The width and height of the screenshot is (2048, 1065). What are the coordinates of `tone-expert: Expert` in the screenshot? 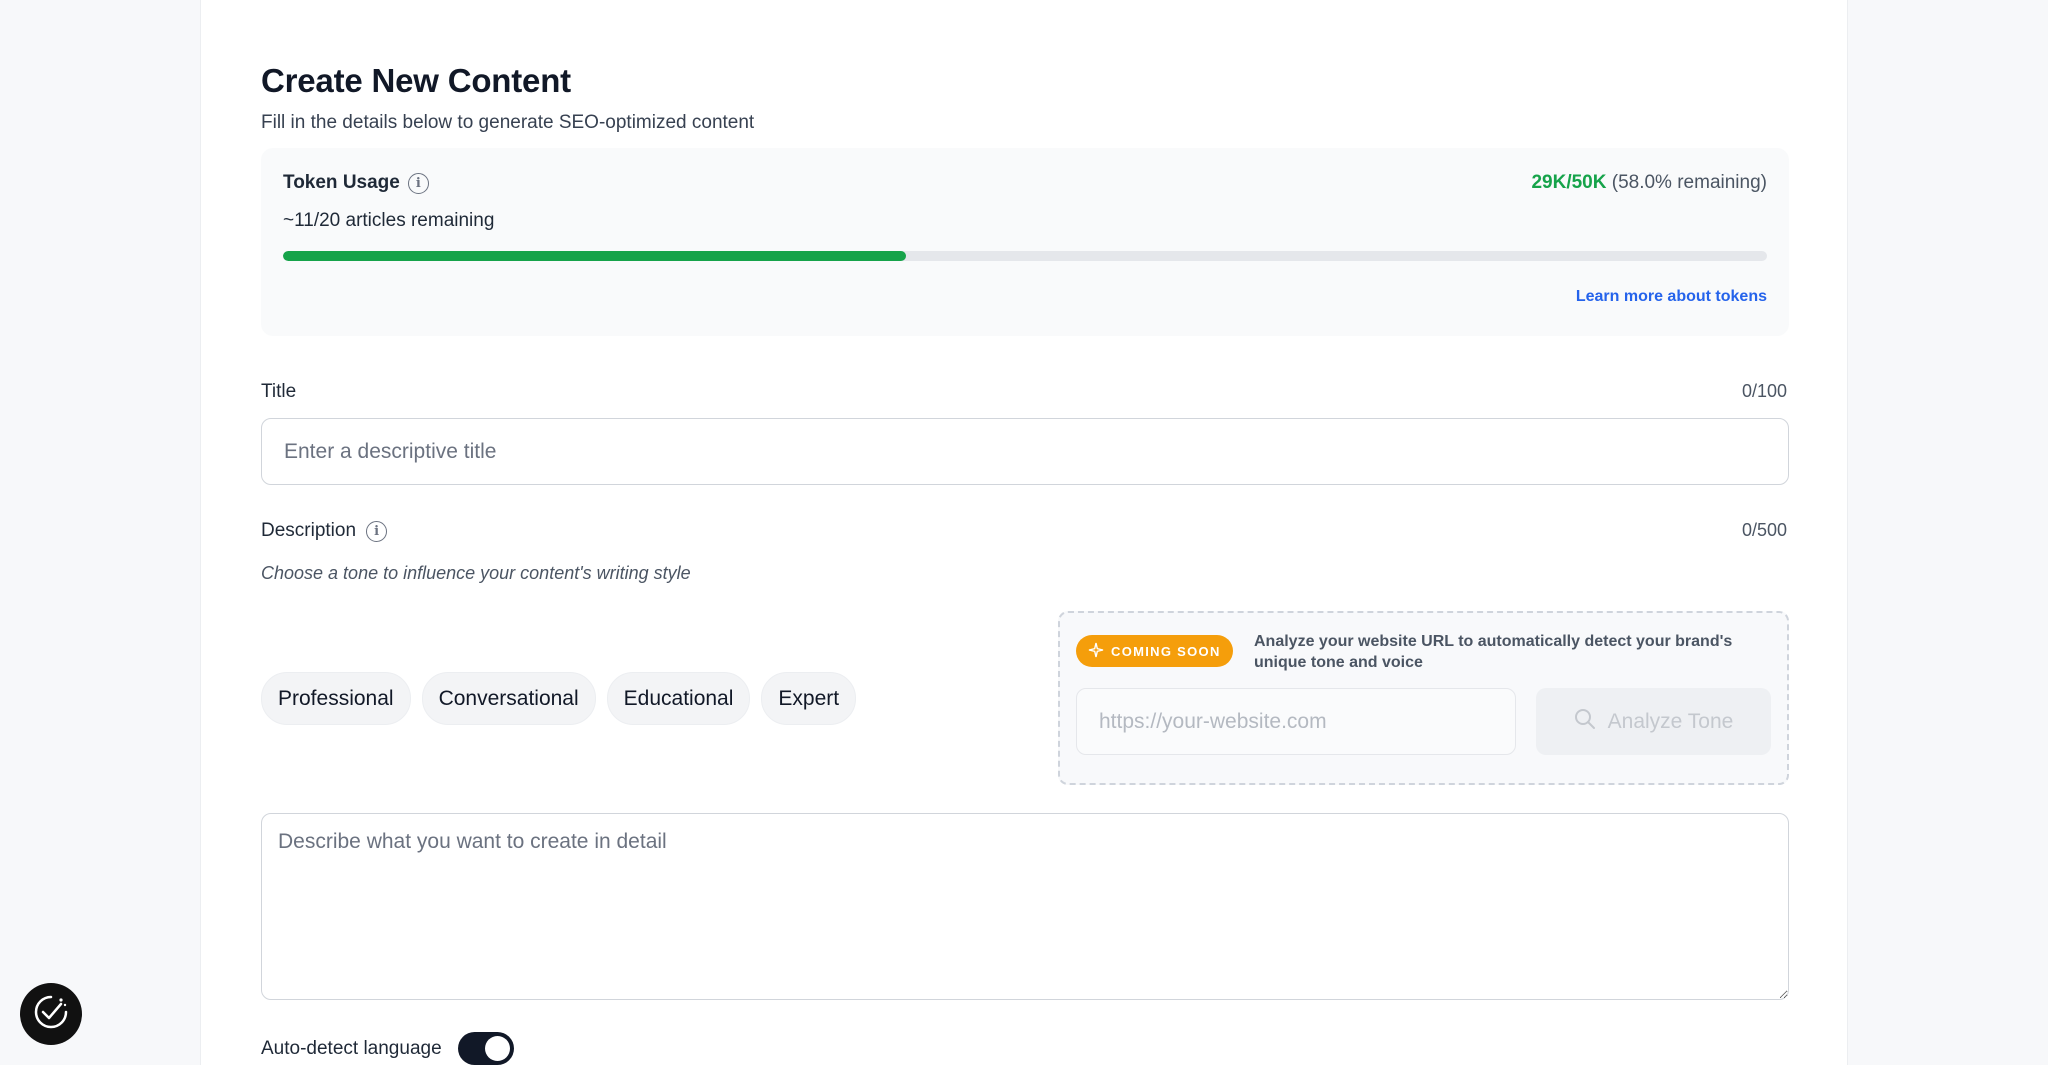 It's located at (809, 698).